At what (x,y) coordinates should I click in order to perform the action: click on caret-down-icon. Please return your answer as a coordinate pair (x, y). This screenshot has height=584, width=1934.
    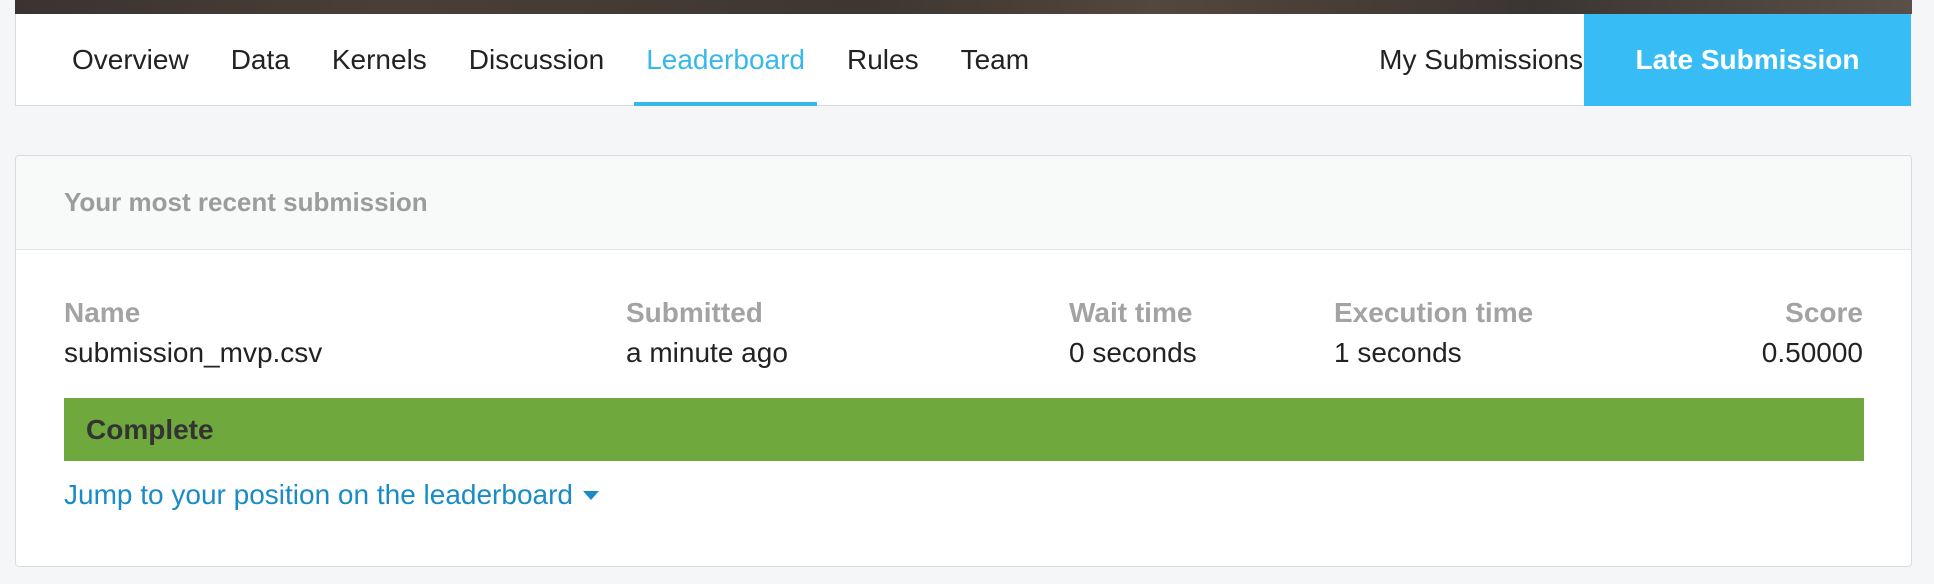
    Looking at the image, I should click on (591, 495).